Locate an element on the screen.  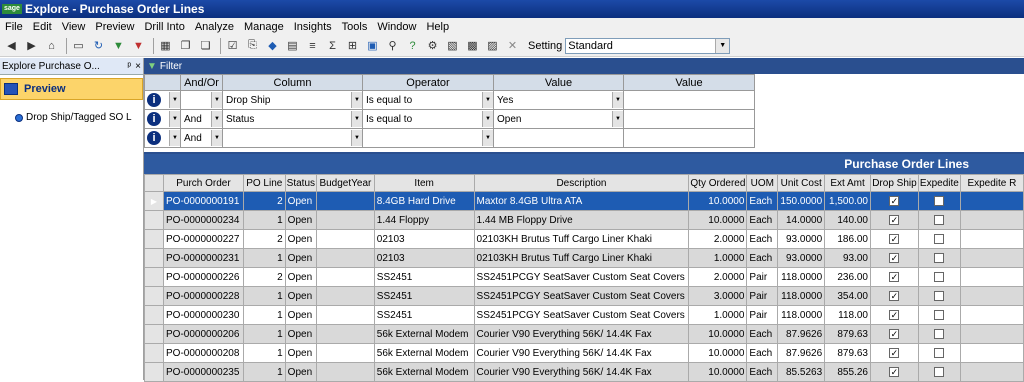
view-icon: ▧ is located at coordinates (452, 45).